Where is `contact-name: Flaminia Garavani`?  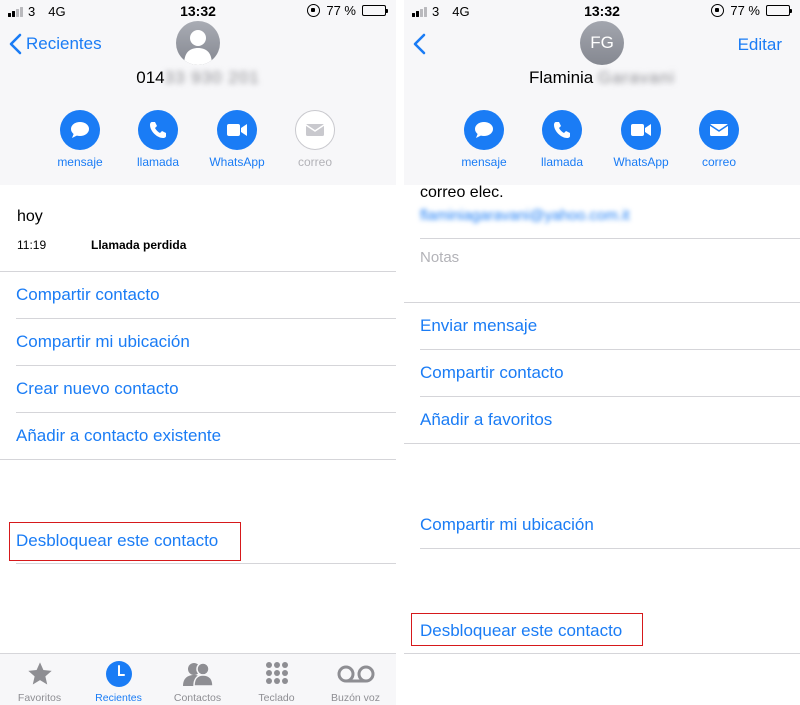 contact-name: Flaminia Garavani is located at coordinates (602, 77).